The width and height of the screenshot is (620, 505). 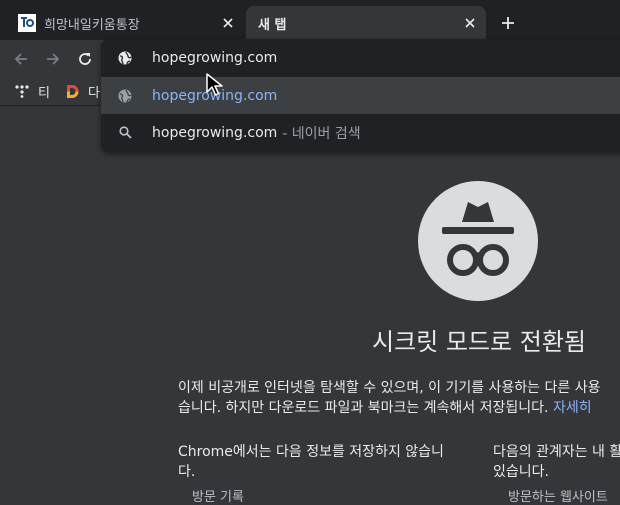 What do you see at coordinates (272, 25) in the screenshot?
I see `tab-title: 새 탭` at bounding box center [272, 25].